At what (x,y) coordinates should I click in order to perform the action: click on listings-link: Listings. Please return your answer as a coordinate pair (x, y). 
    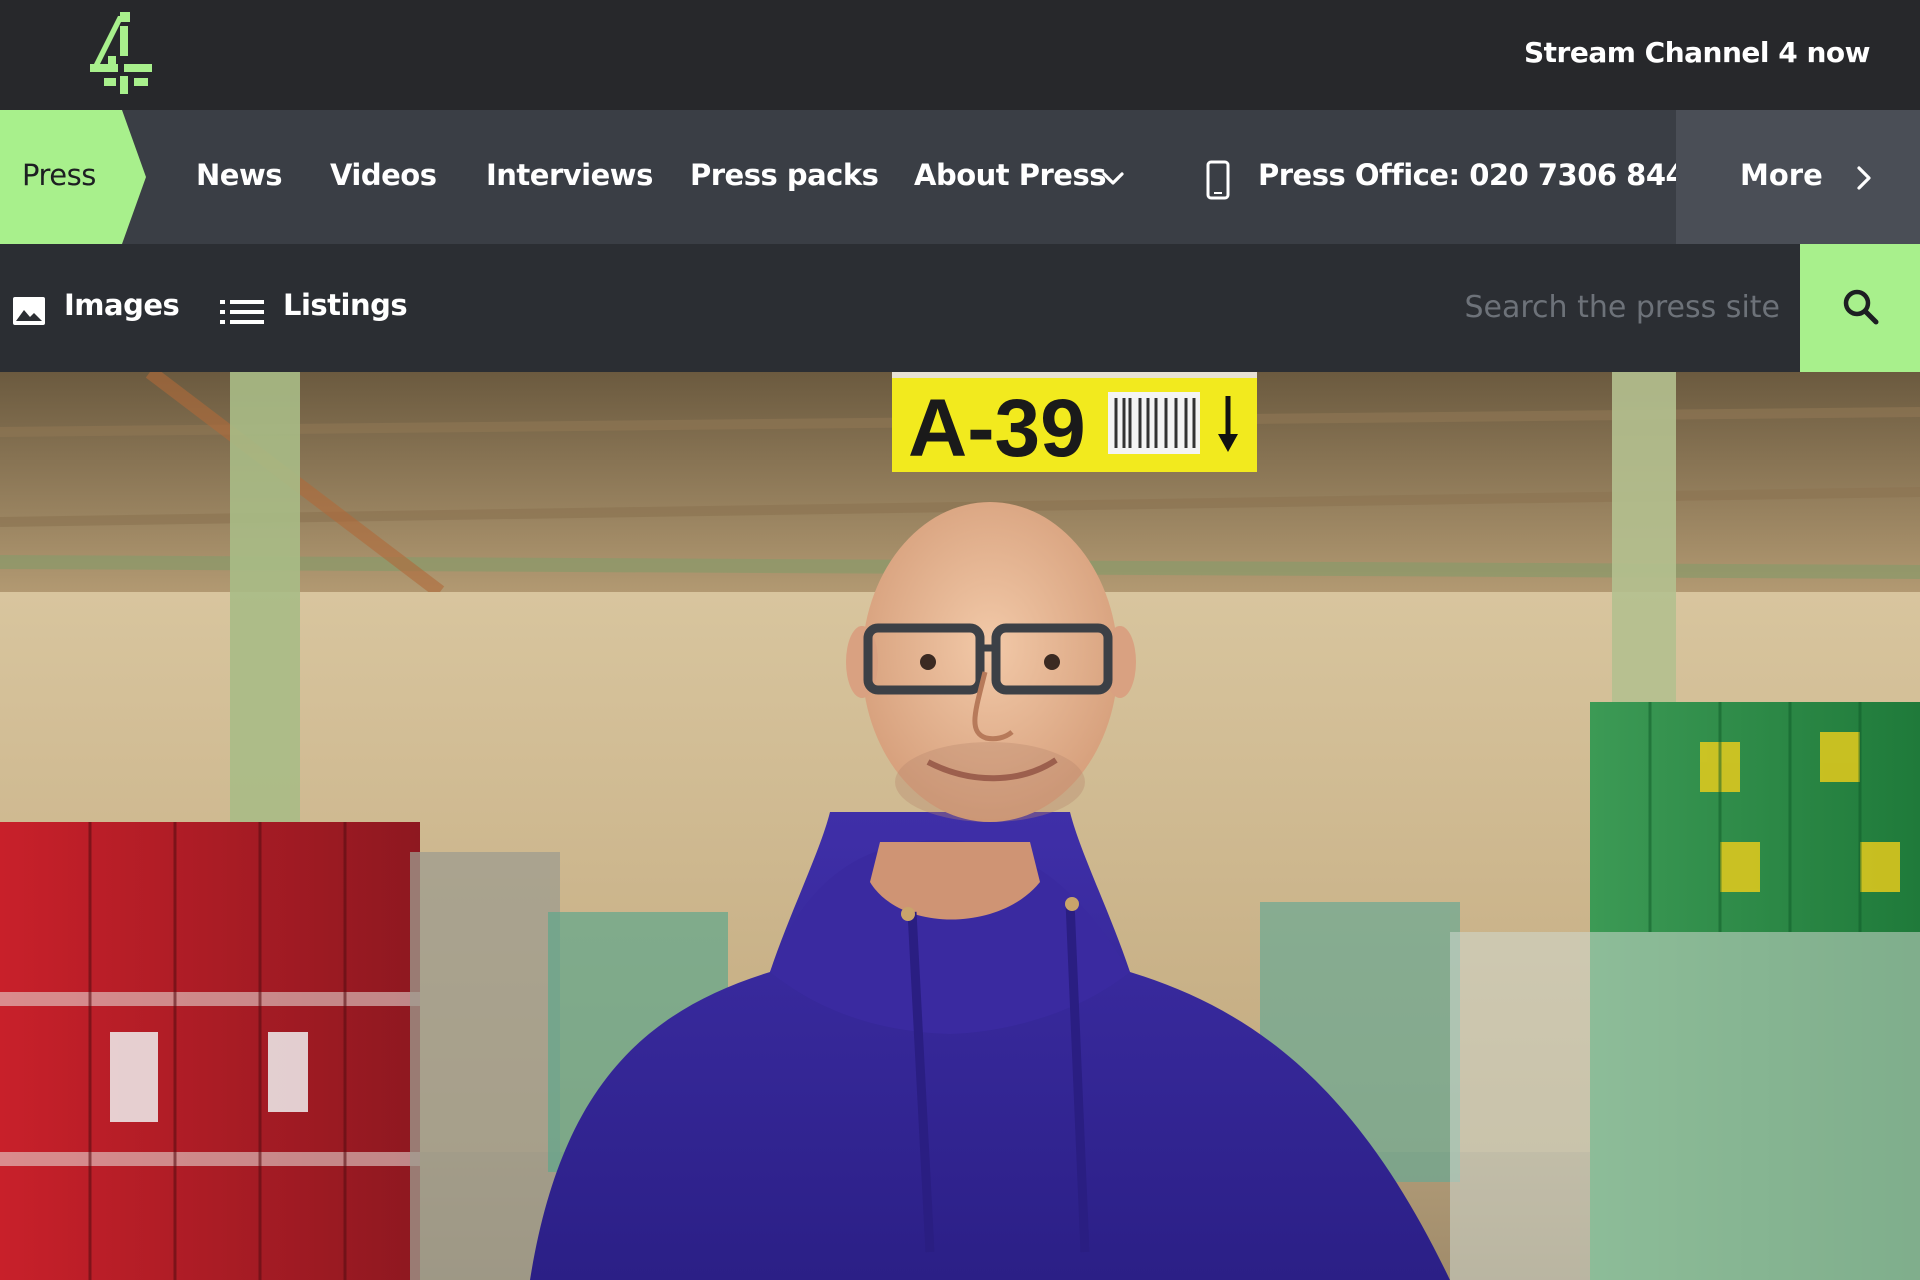
    Looking at the image, I should click on (345, 305).